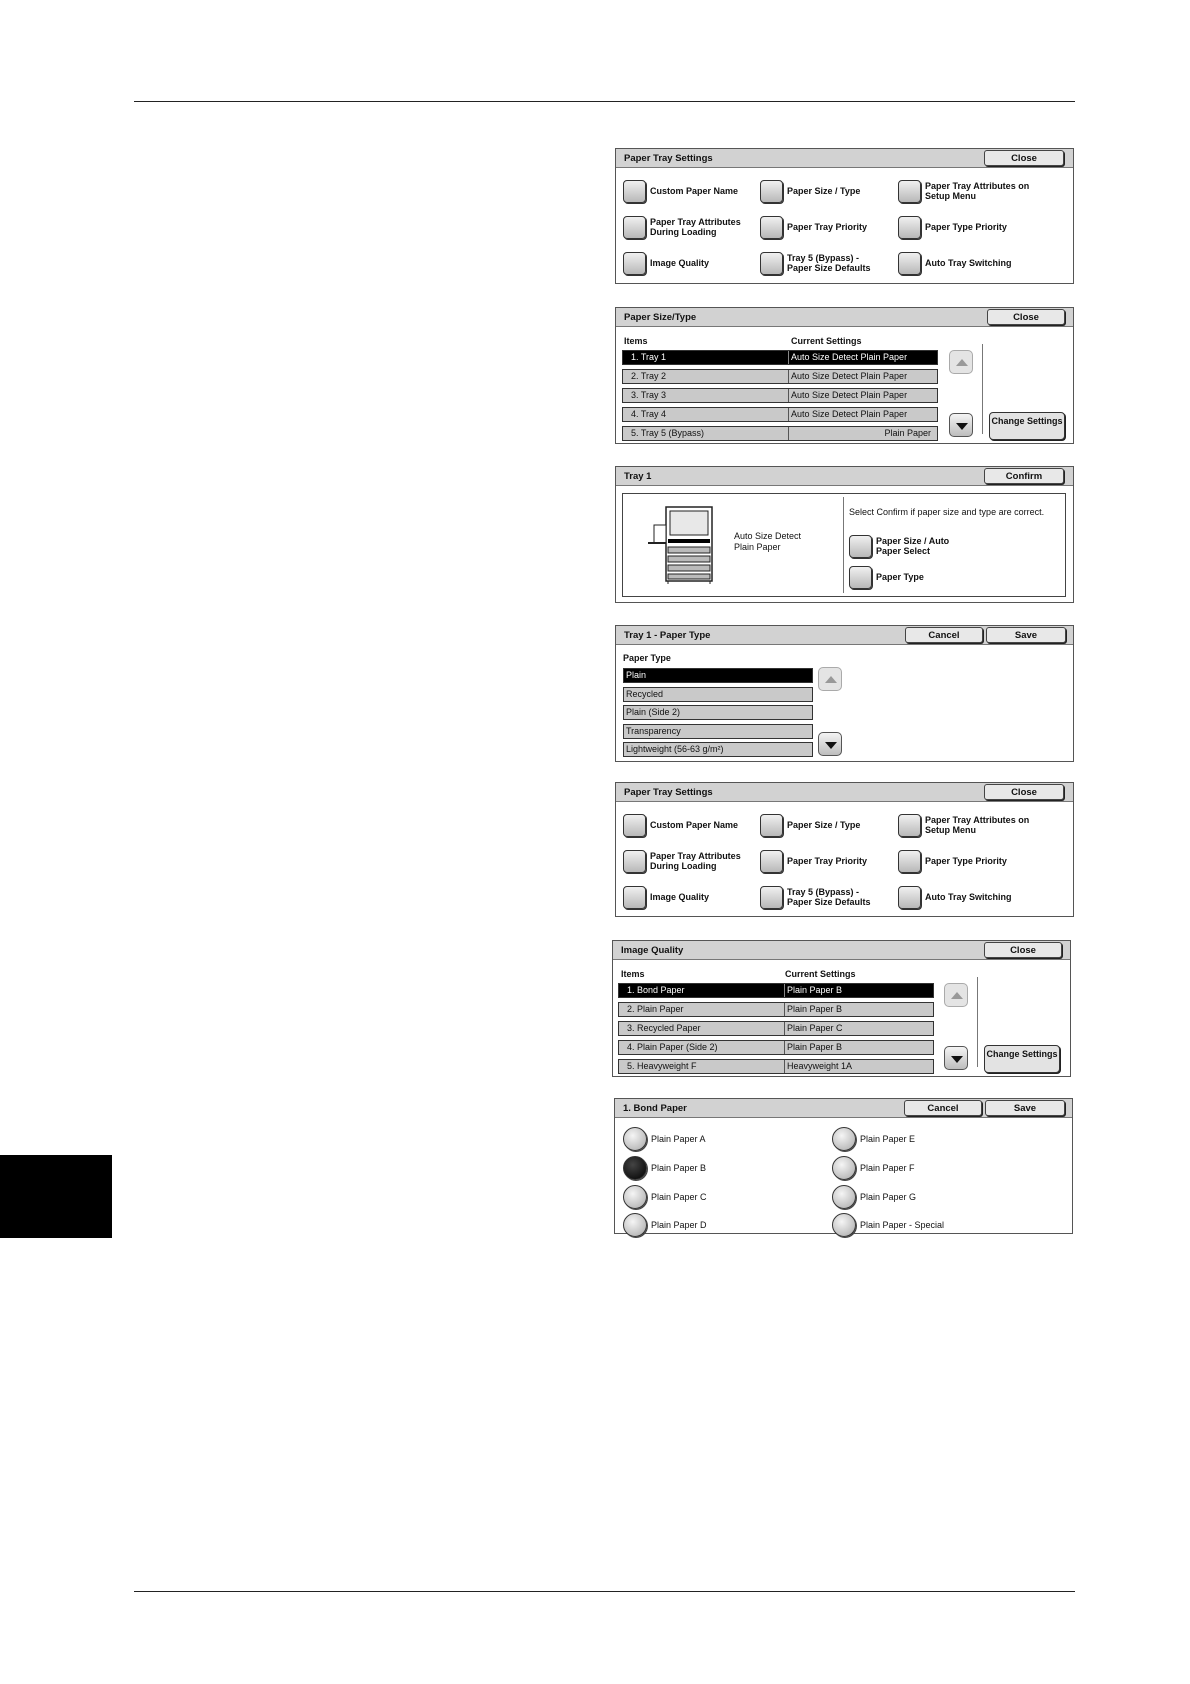 The image size is (1190, 1684). I want to click on table-row: 3. Tray 3 Auto Size Detect Plain Paper, so click(780, 395).